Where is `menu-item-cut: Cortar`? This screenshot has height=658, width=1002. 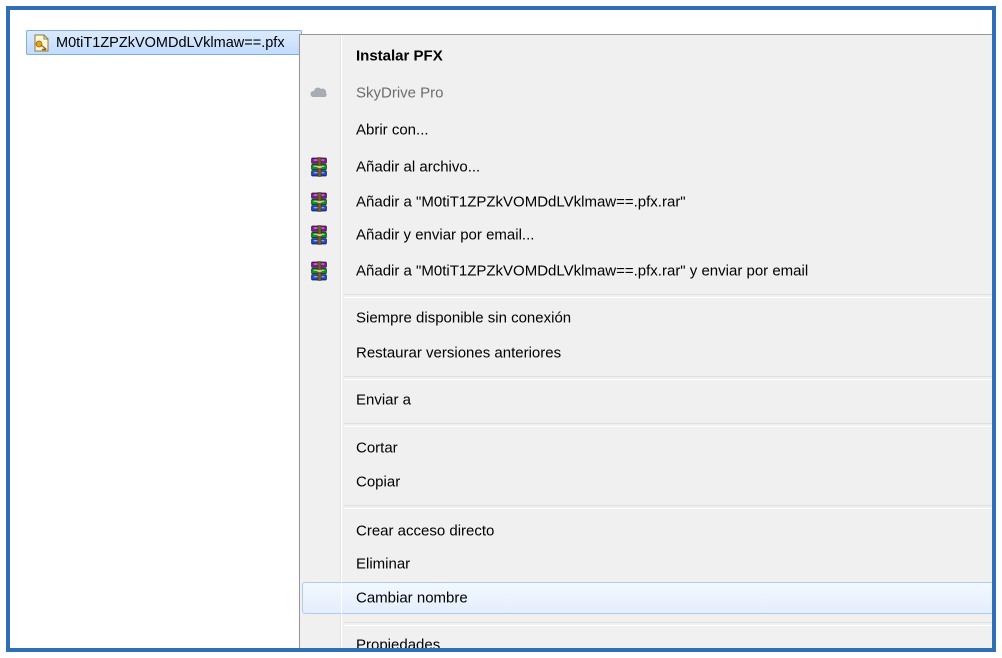 menu-item-cut: Cortar is located at coordinates (647, 448).